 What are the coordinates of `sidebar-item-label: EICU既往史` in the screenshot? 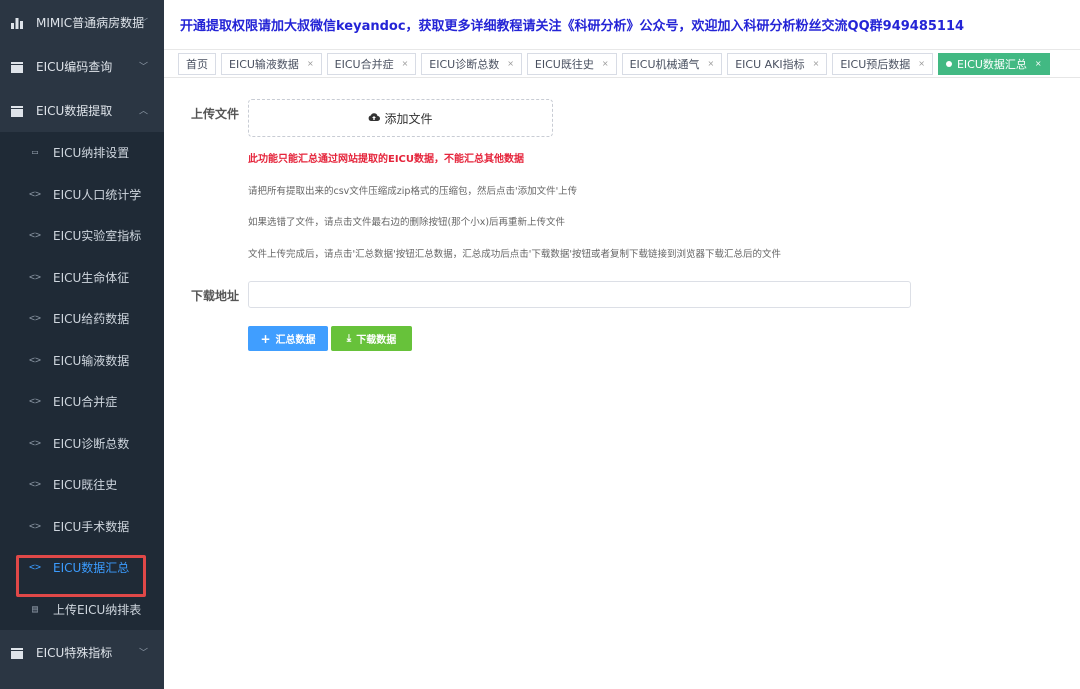 It's located at (85, 485).